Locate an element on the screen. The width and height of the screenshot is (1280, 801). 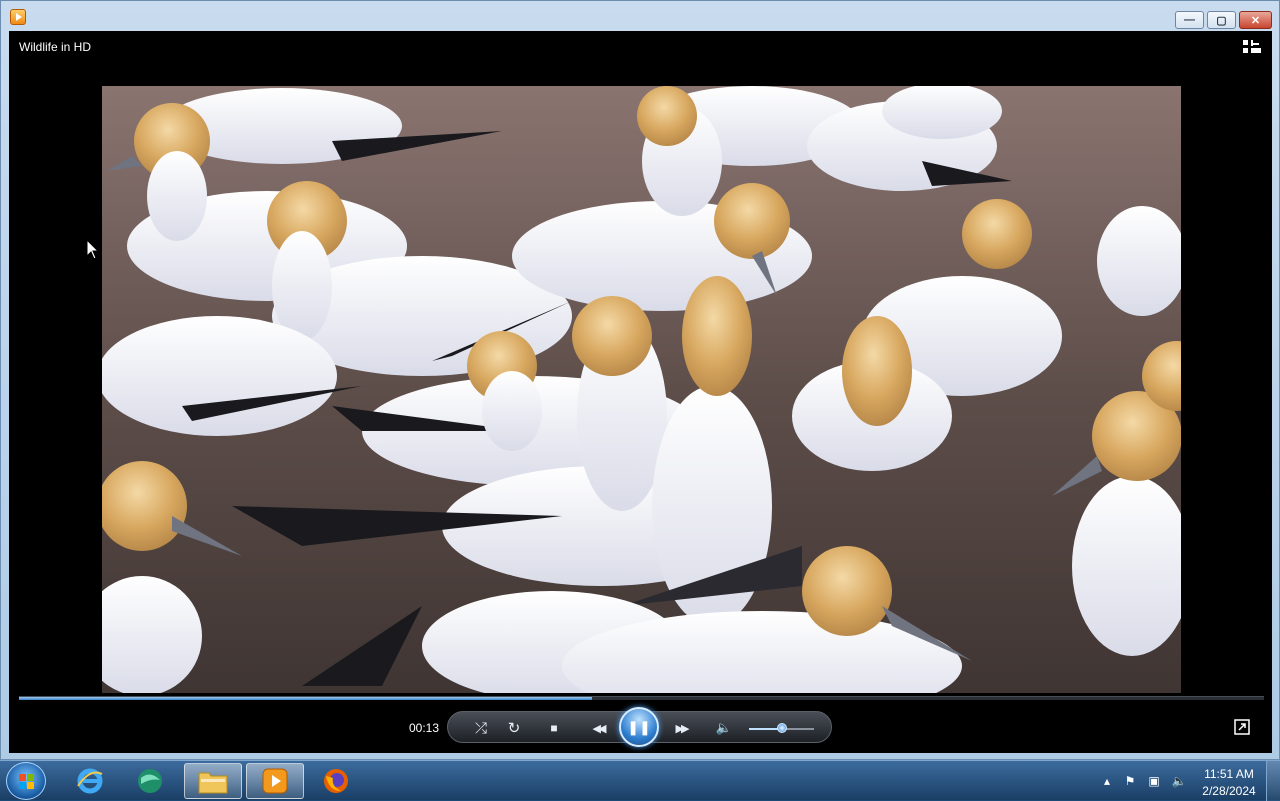
internet-explorer-icon is located at coordinates (90, 781).